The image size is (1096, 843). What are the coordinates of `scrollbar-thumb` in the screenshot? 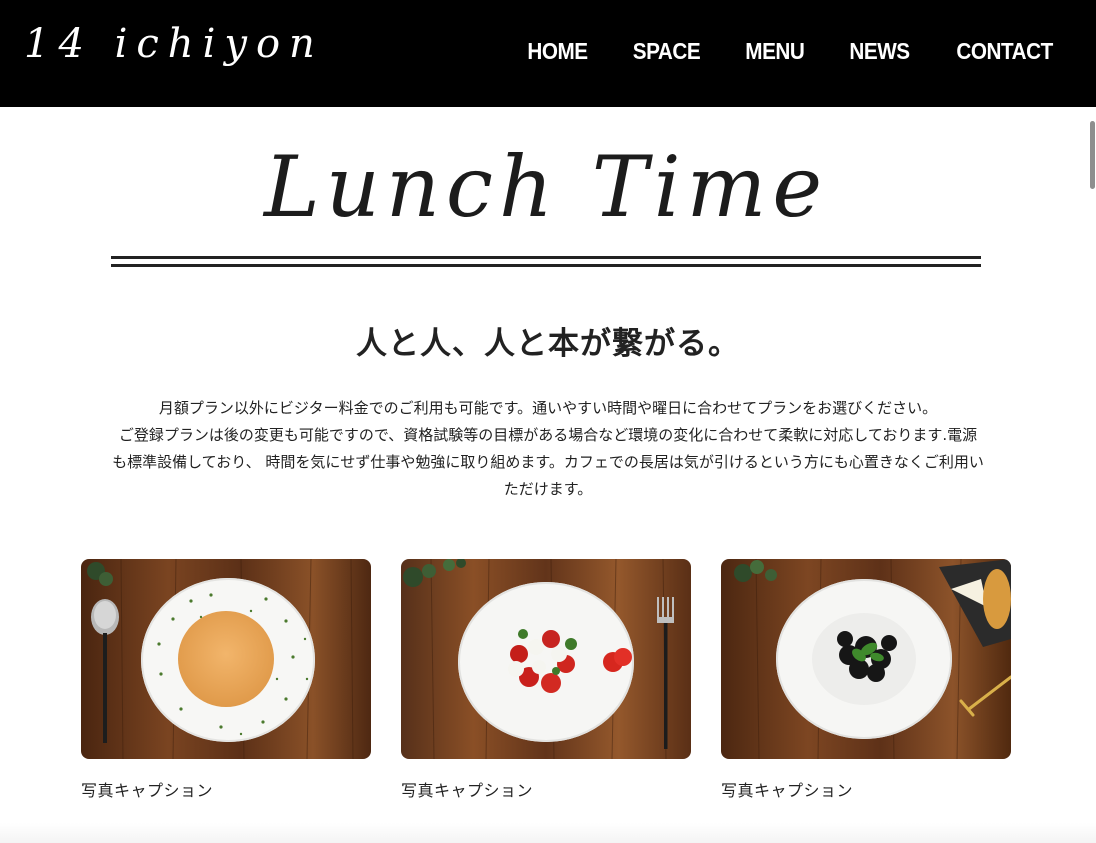 It's located at (1092, 155).